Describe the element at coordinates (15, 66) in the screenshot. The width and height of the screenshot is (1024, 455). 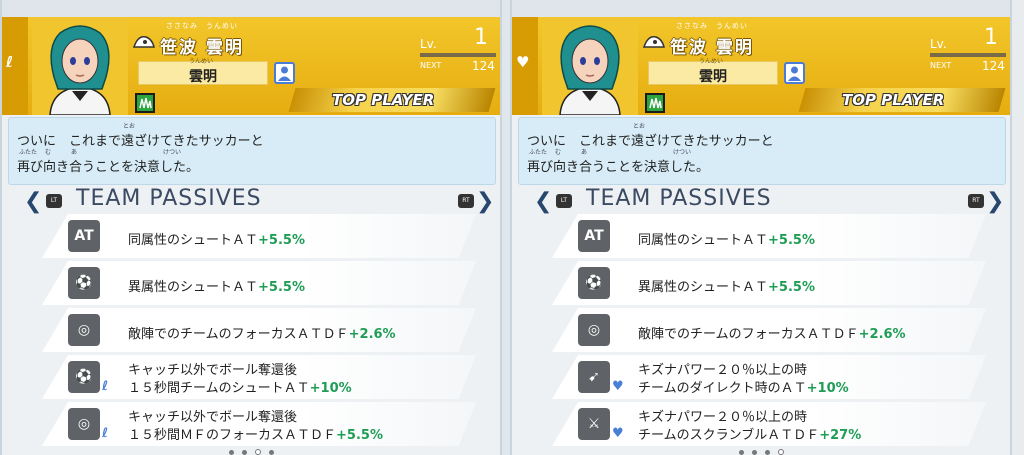
I see `side-tab-button: ℓ` at that location.